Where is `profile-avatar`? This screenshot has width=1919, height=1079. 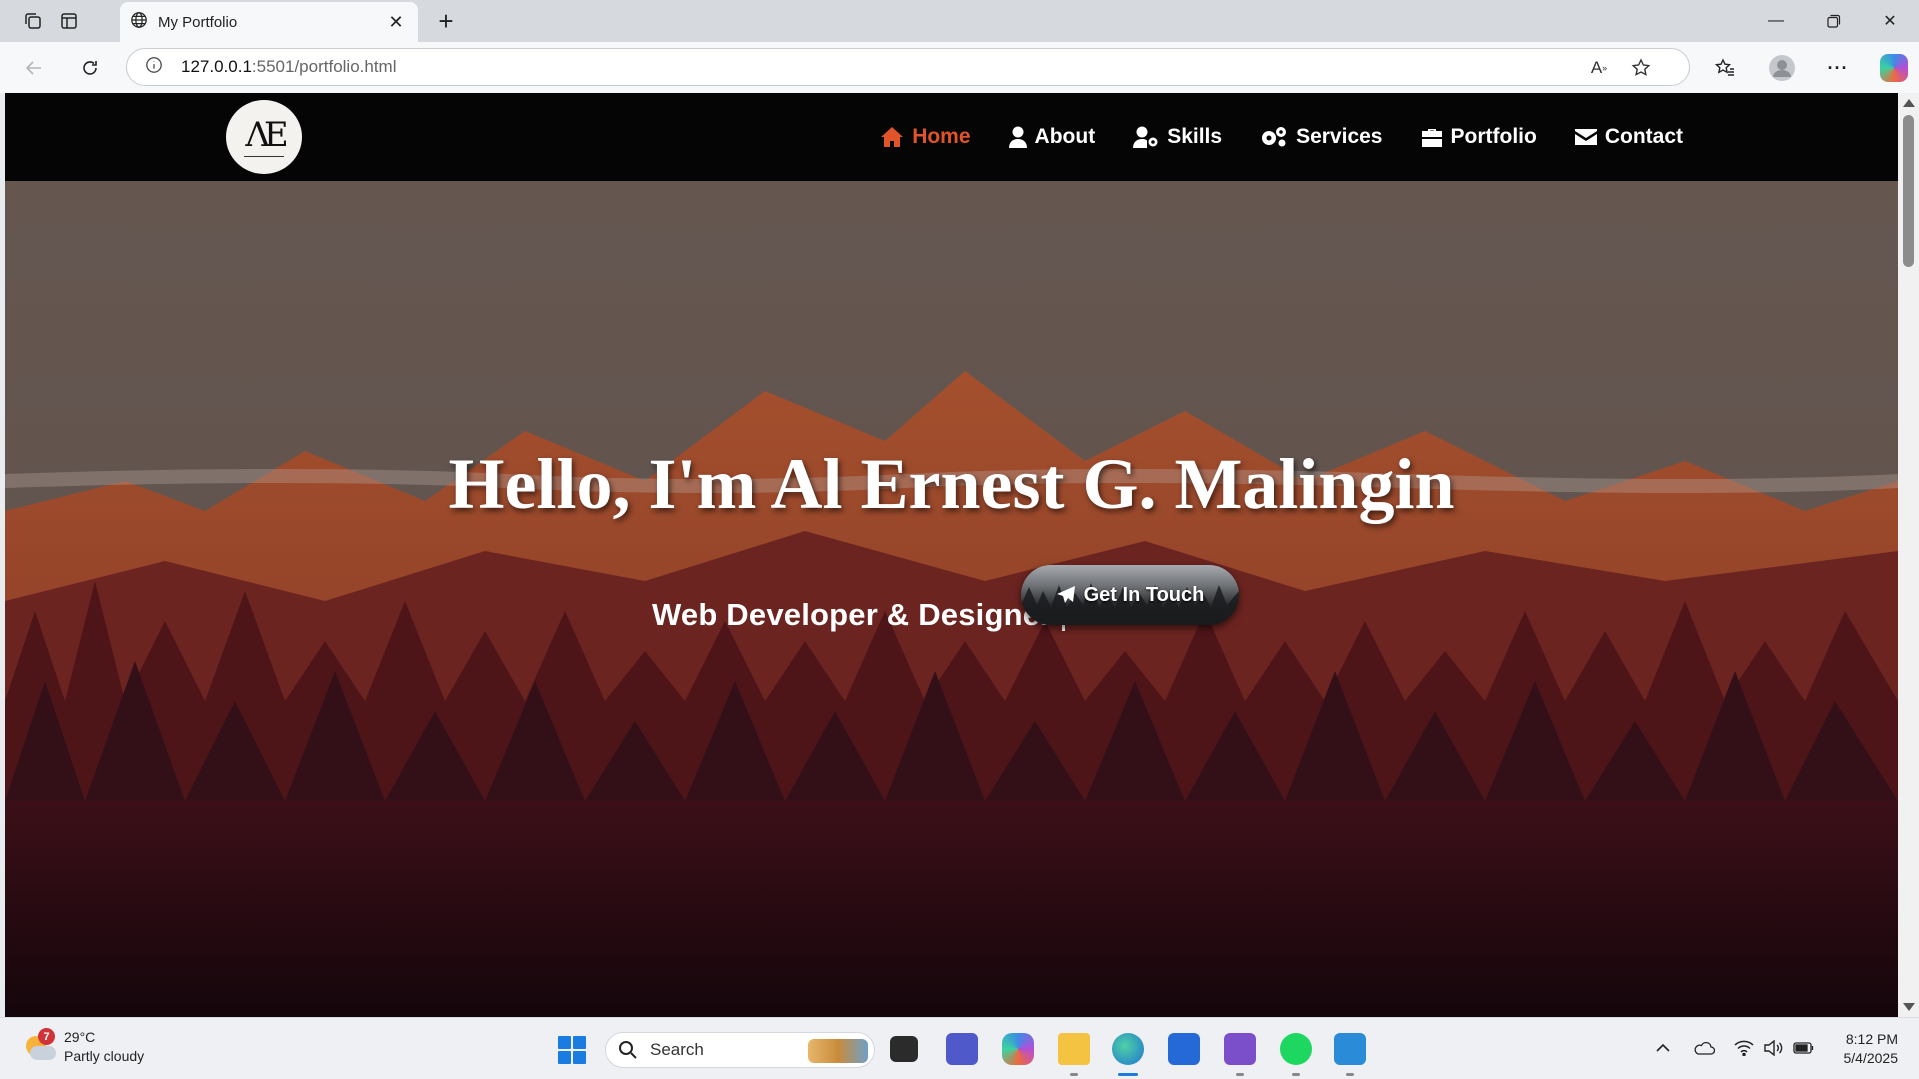 profile-avatar is located at coordinates (1782, 68).